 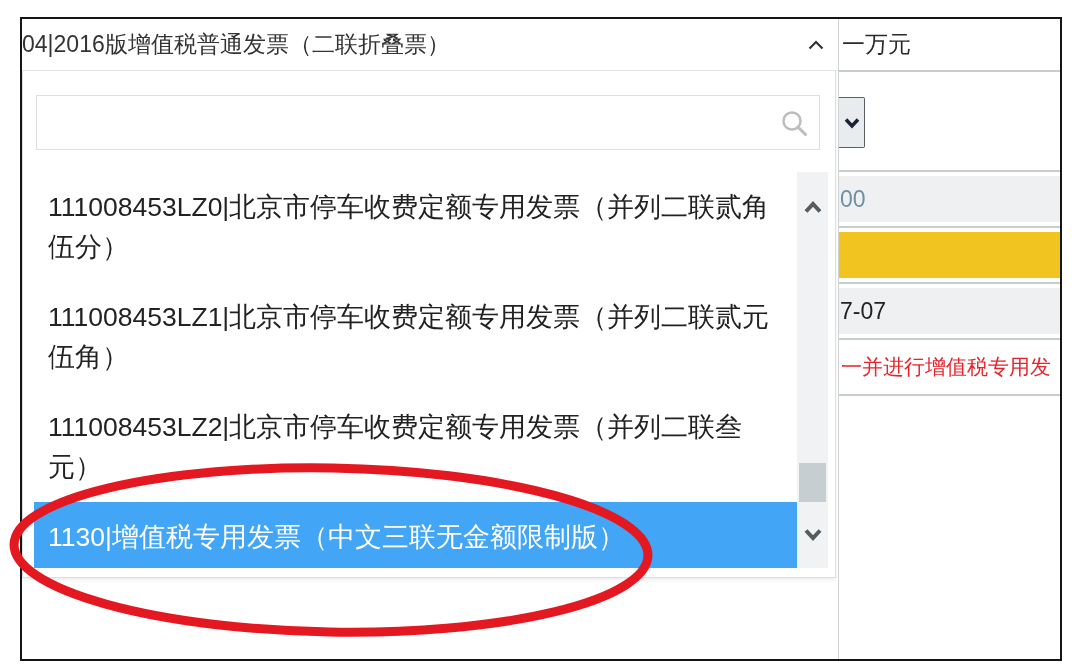 What do you see at coordinates (949, 255) in the screenshot?
I see `highlighted-field` at bounding box center [949, 255].